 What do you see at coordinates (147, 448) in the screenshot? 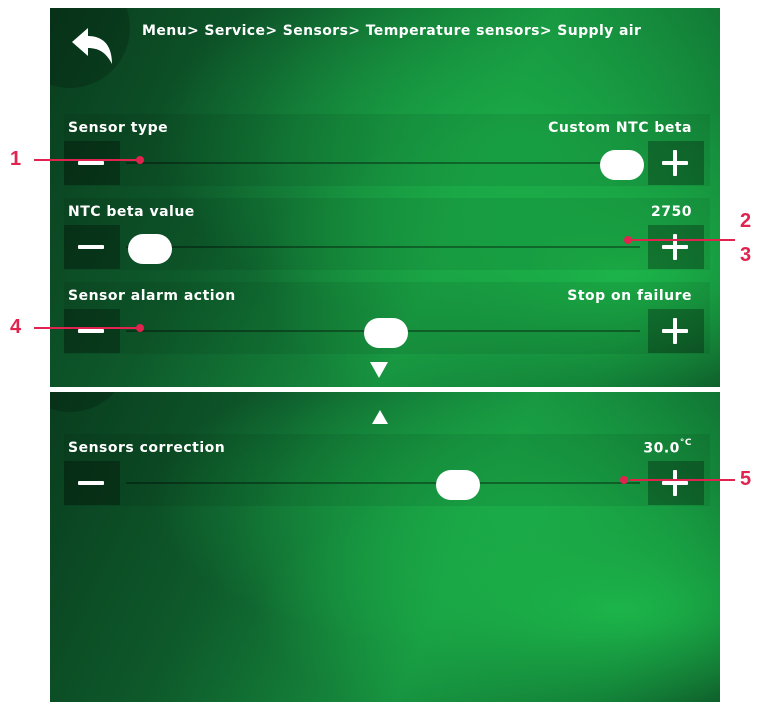
I see `sensors-correction-label: Sensors correction` at bounding box center [147, 448].